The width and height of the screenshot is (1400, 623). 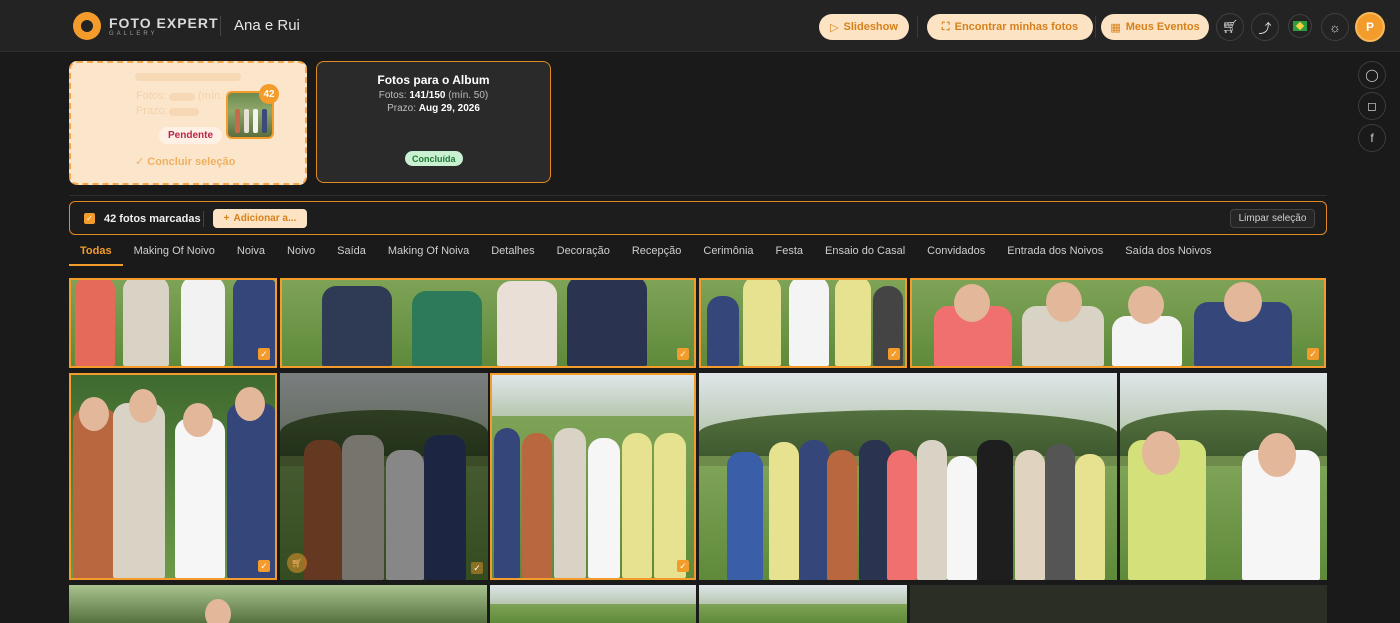 What do you see at coordinates (351, 251) in the screenshot?
I see `tab-saida: Saída` at bounding box center [351, 251].